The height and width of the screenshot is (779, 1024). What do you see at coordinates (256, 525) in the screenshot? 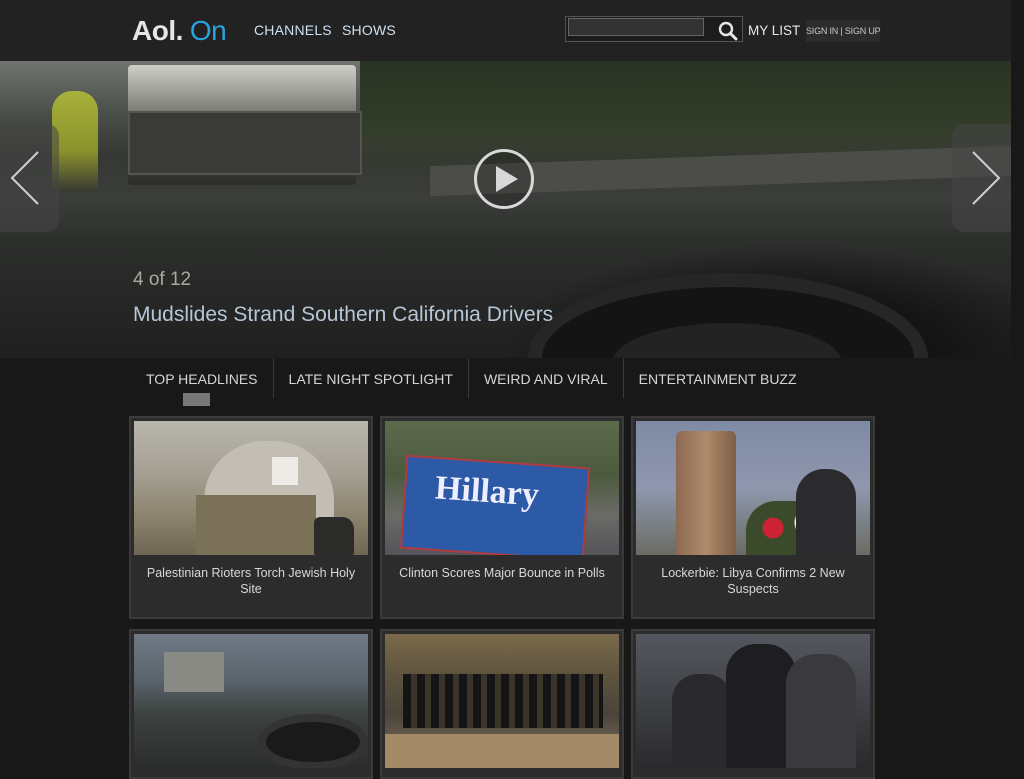
I see `thumb-tomb` at bounding box center [256, 525].